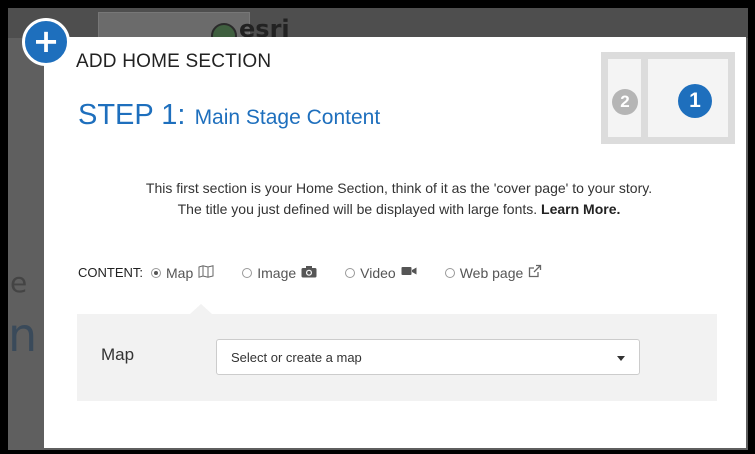  What do you see at coordinates (428, 357) in the screenshot?
I see `map-select-dropdown: Select or create a map` at bounding box center [428, 357].